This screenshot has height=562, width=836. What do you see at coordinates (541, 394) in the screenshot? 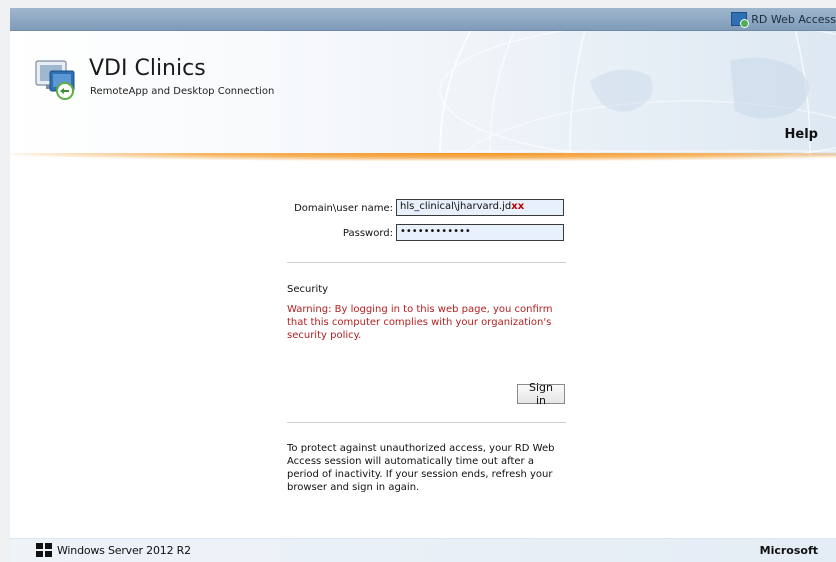
I see `sign-in-button: Sign in` at bounding box center [541, 394].